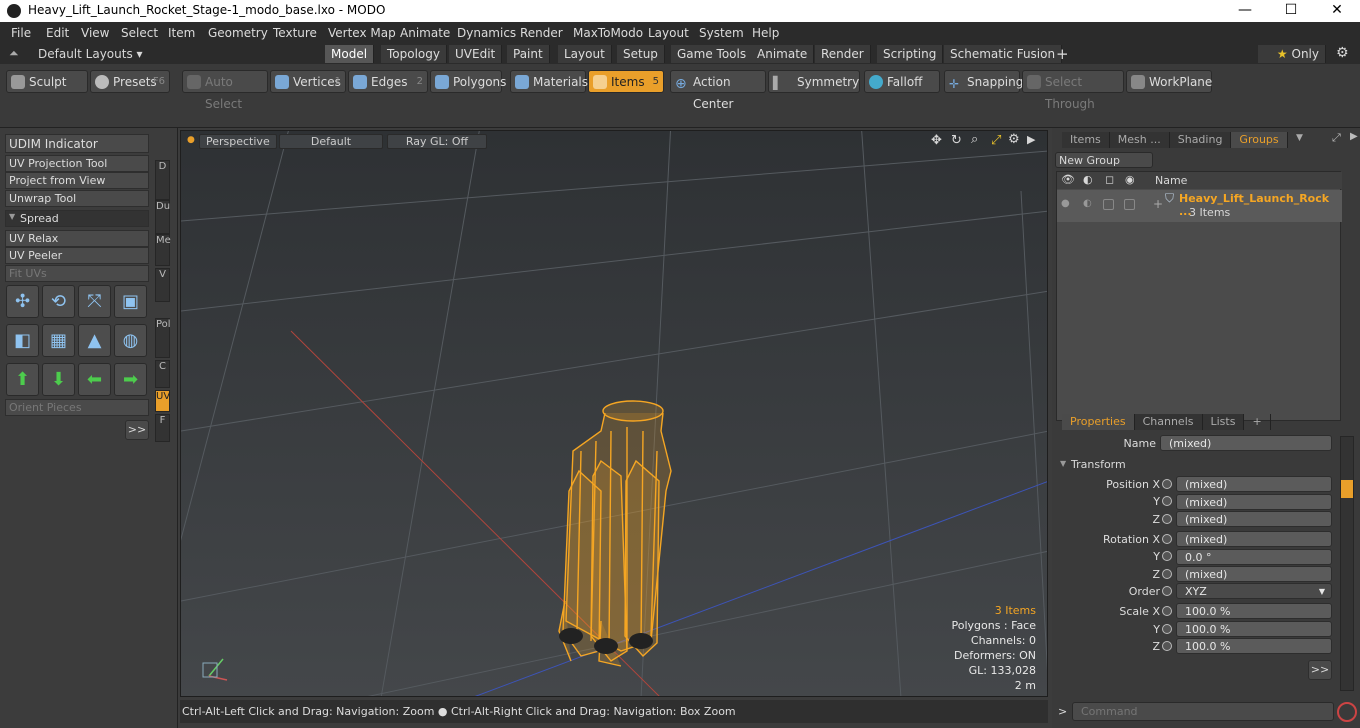  Describe the element at coordinates (1108, 204) in the screenshot. I see `row-lock-checkbox` at that location.